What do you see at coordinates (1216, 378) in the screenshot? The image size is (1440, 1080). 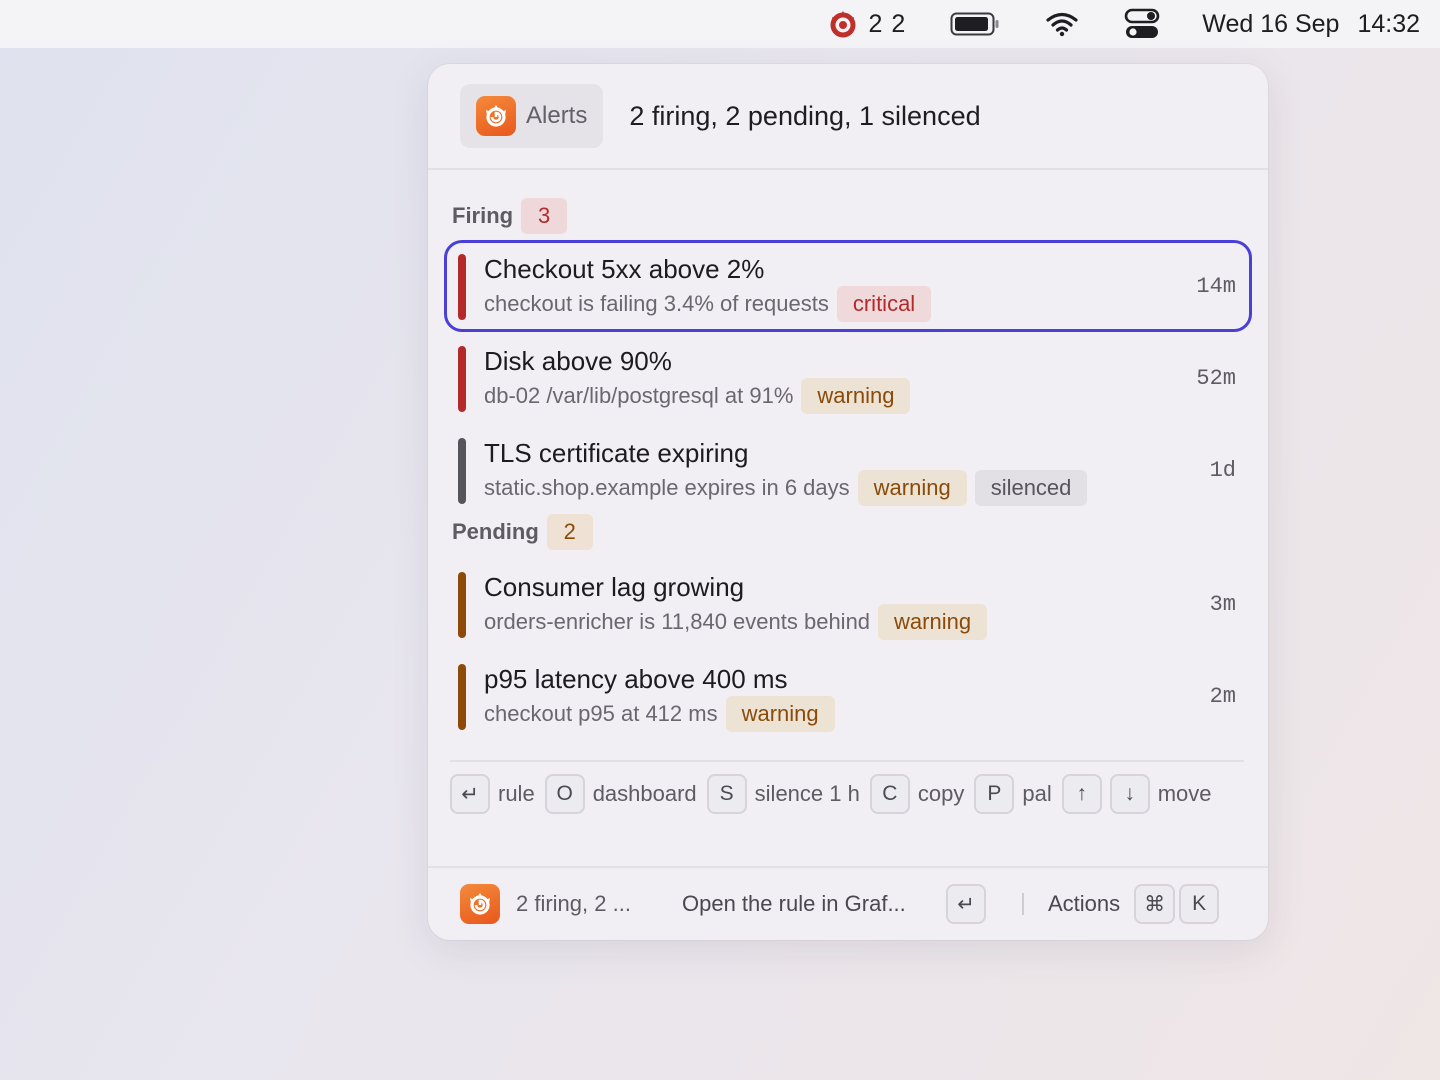 I see `alert-age: 52m` at bounding box center [1216, 378].